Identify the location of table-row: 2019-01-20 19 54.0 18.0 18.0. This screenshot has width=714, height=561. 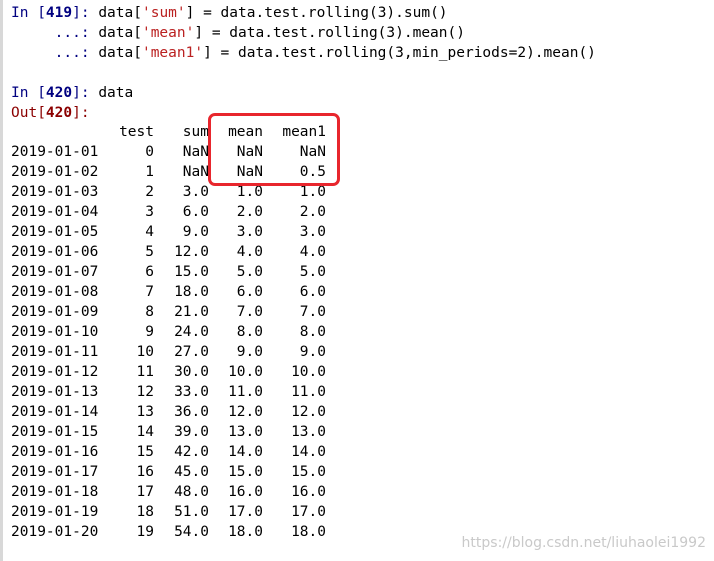
(168, 532).